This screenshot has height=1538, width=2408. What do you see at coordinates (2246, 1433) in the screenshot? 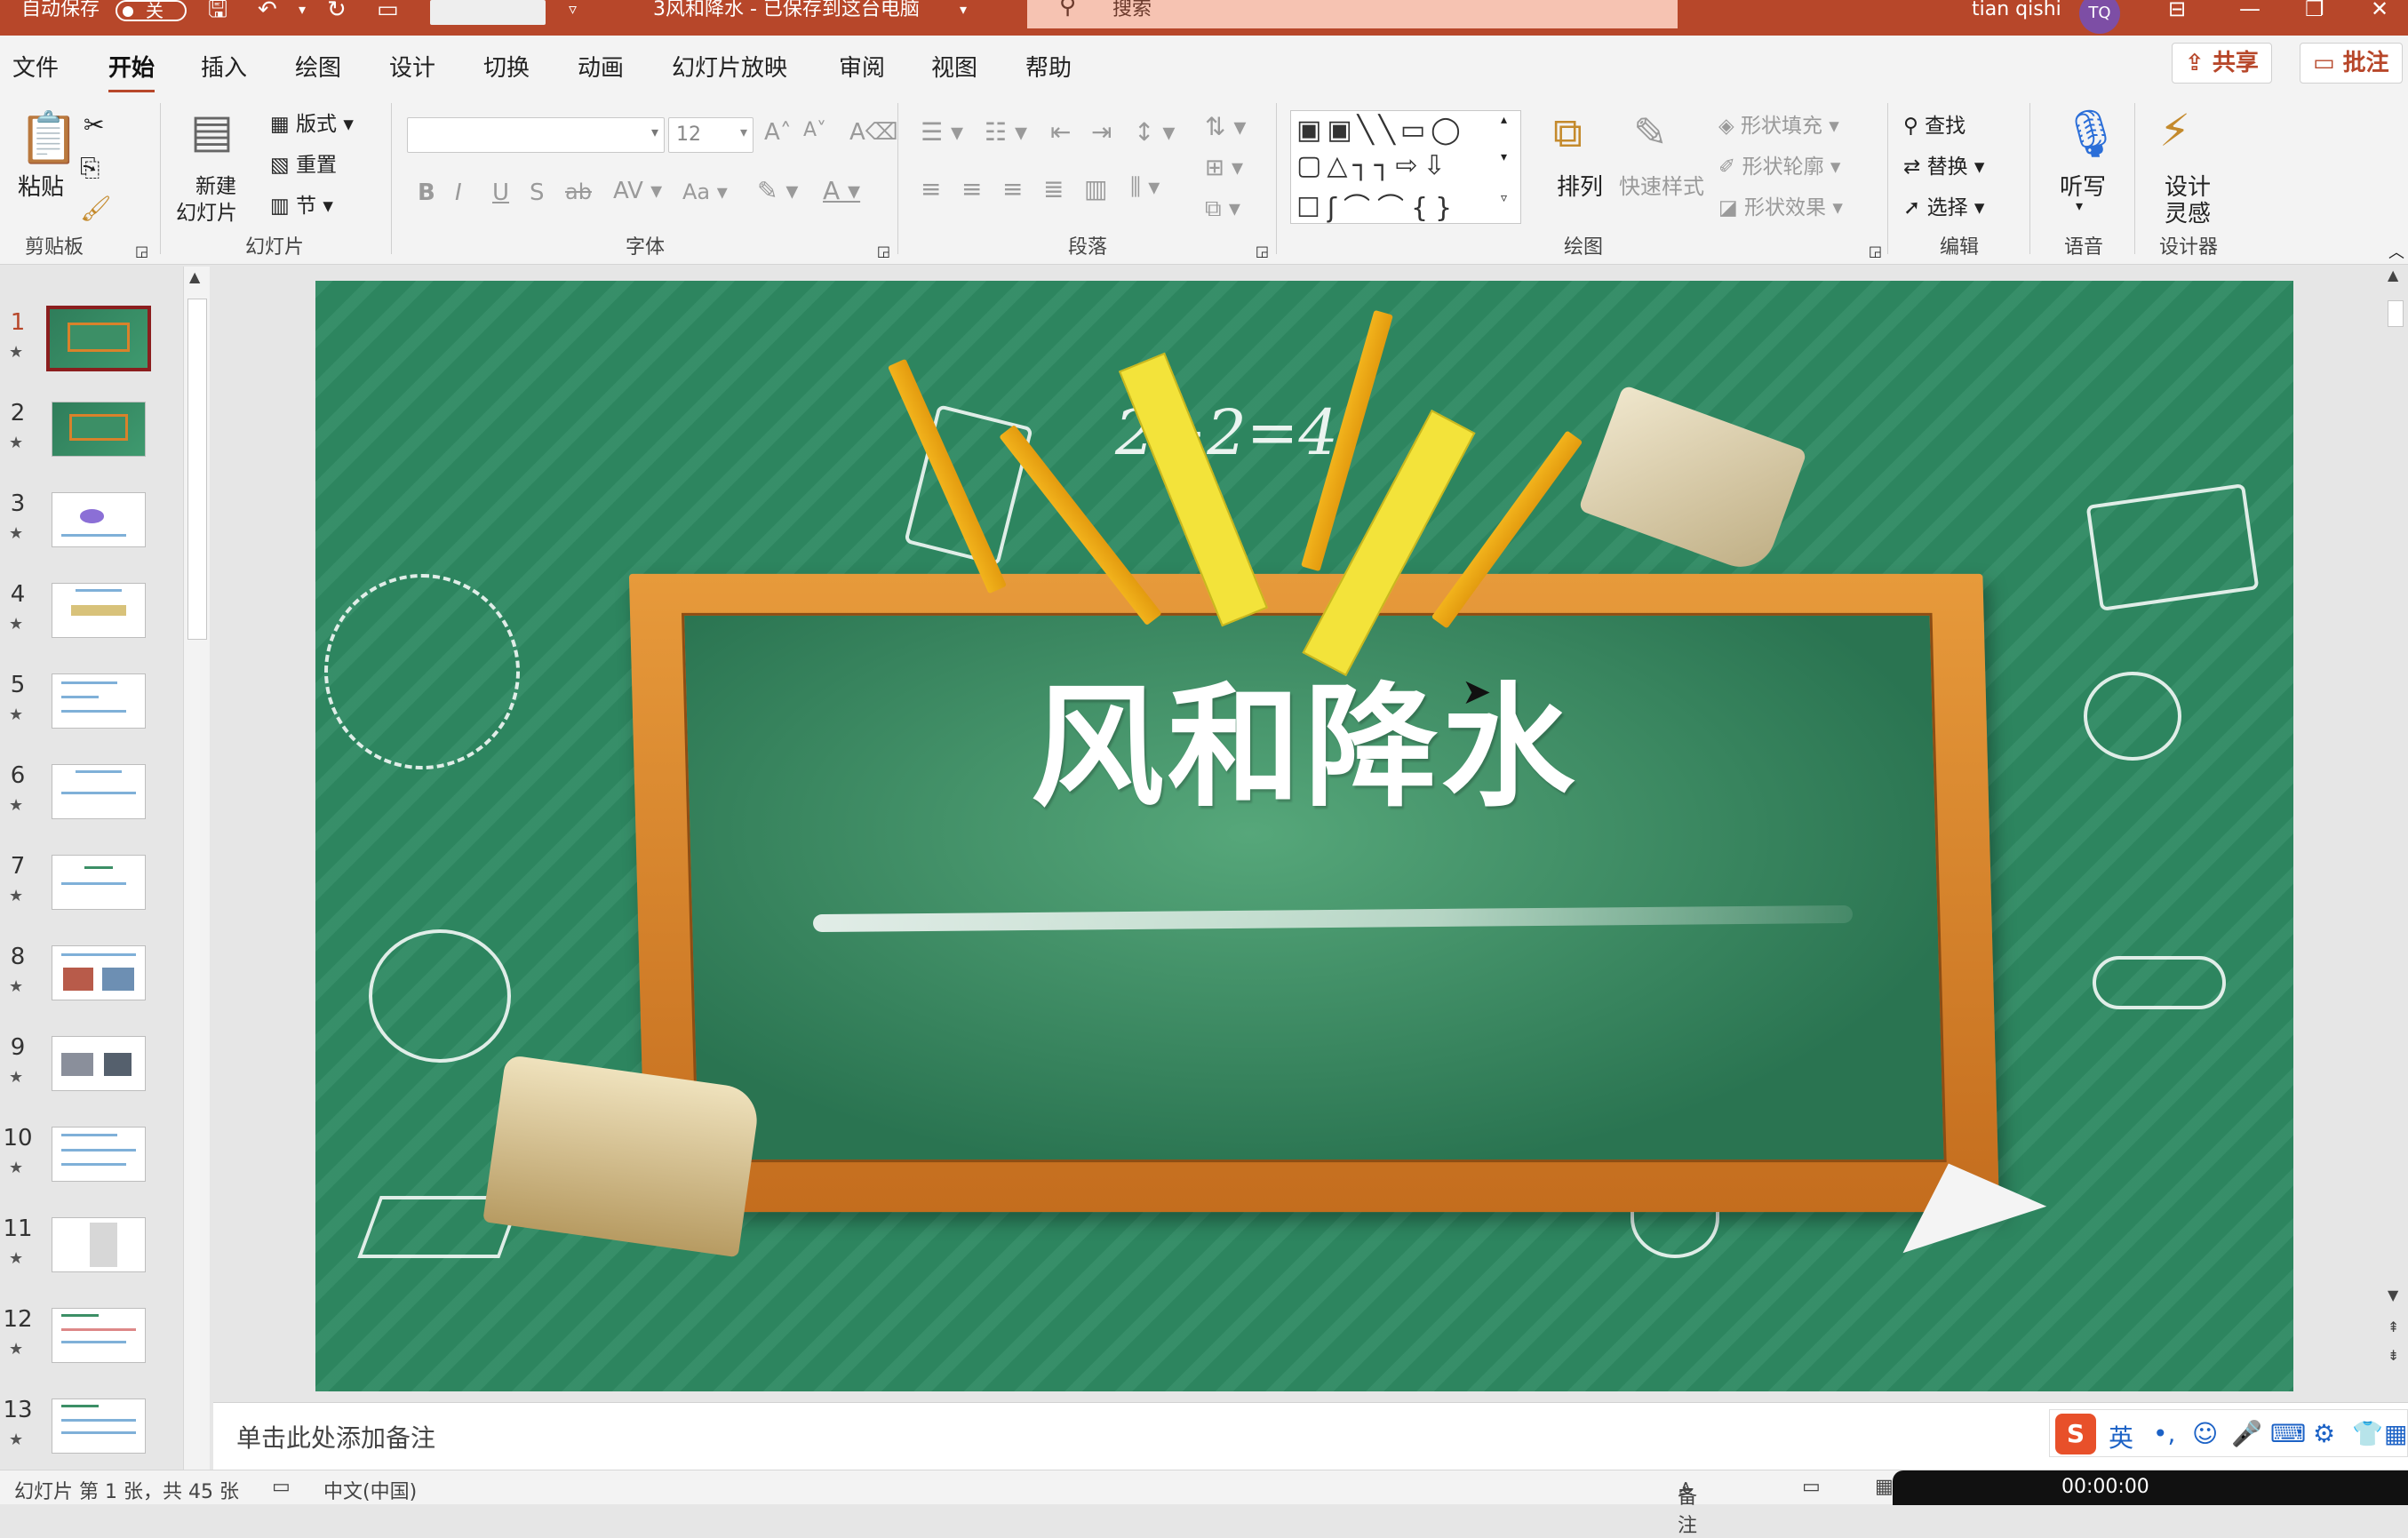
I see `voice-input-icon: 🎤` at bounding box center [2246, 1433].